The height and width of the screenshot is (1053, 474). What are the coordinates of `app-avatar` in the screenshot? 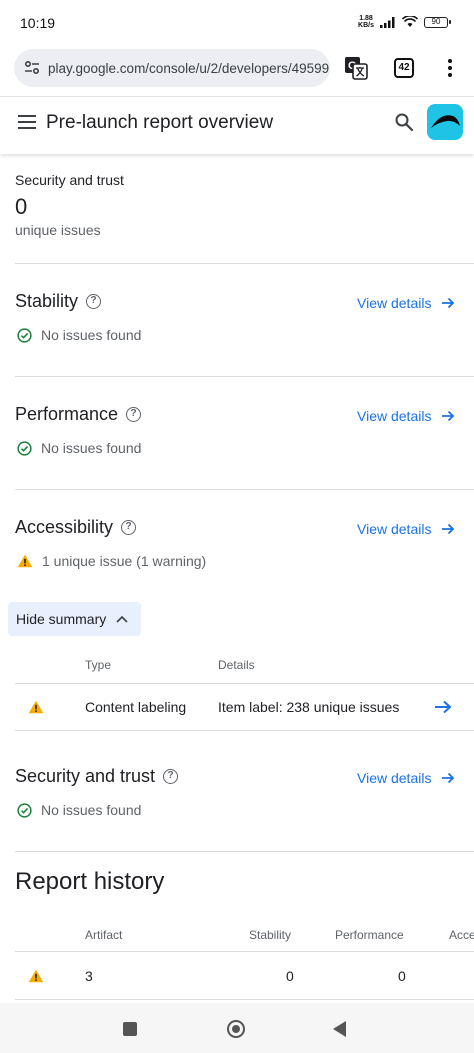 It's located at (445, 122).